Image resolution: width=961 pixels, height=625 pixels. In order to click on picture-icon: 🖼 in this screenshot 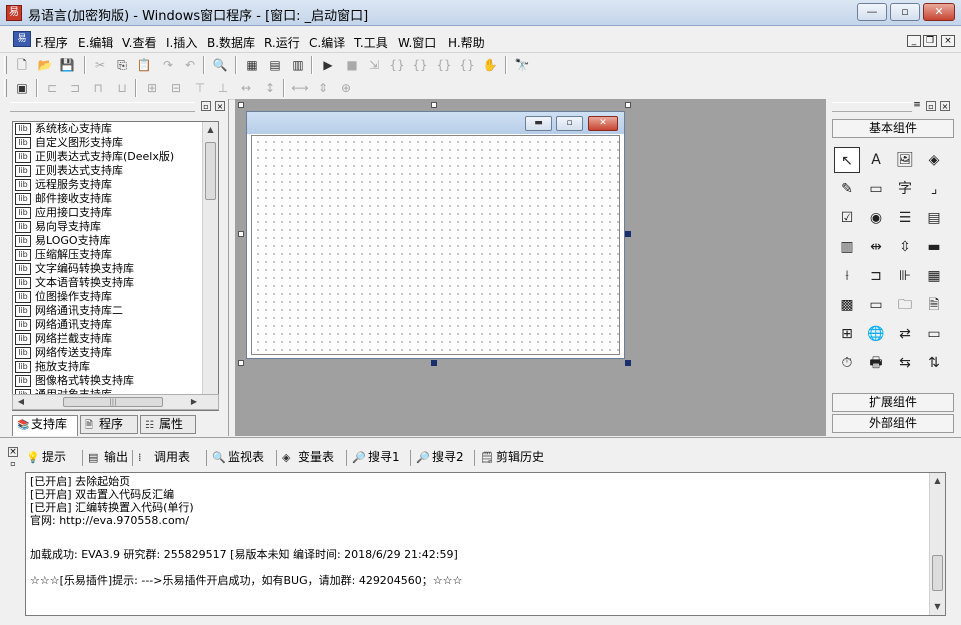, I will do `click(905, 160)`.